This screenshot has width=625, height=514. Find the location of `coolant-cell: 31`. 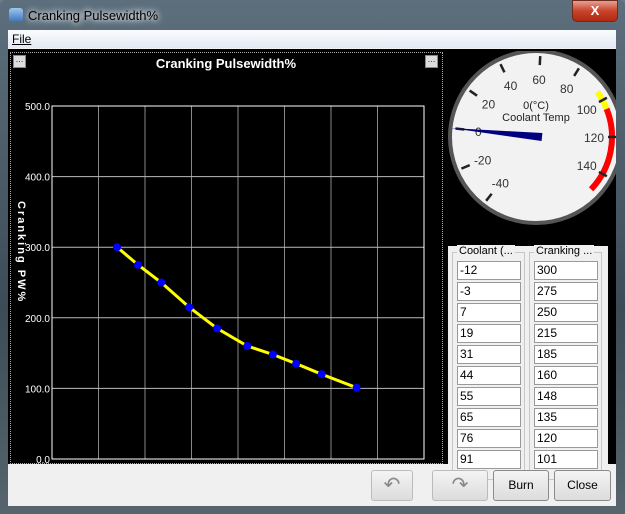

coolant-cell: 31 is located at coordinates (489, 354).